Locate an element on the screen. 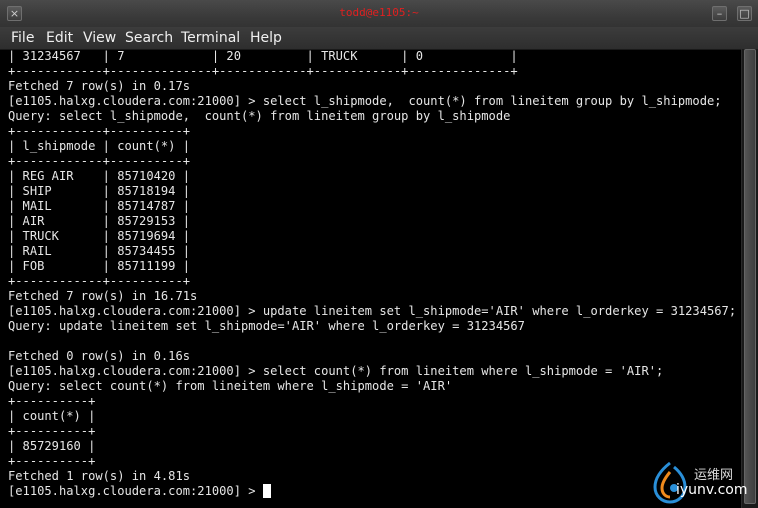 The image size is (758, 508). terminal-line: | 85729160 | is located at coordinates (52, 446).